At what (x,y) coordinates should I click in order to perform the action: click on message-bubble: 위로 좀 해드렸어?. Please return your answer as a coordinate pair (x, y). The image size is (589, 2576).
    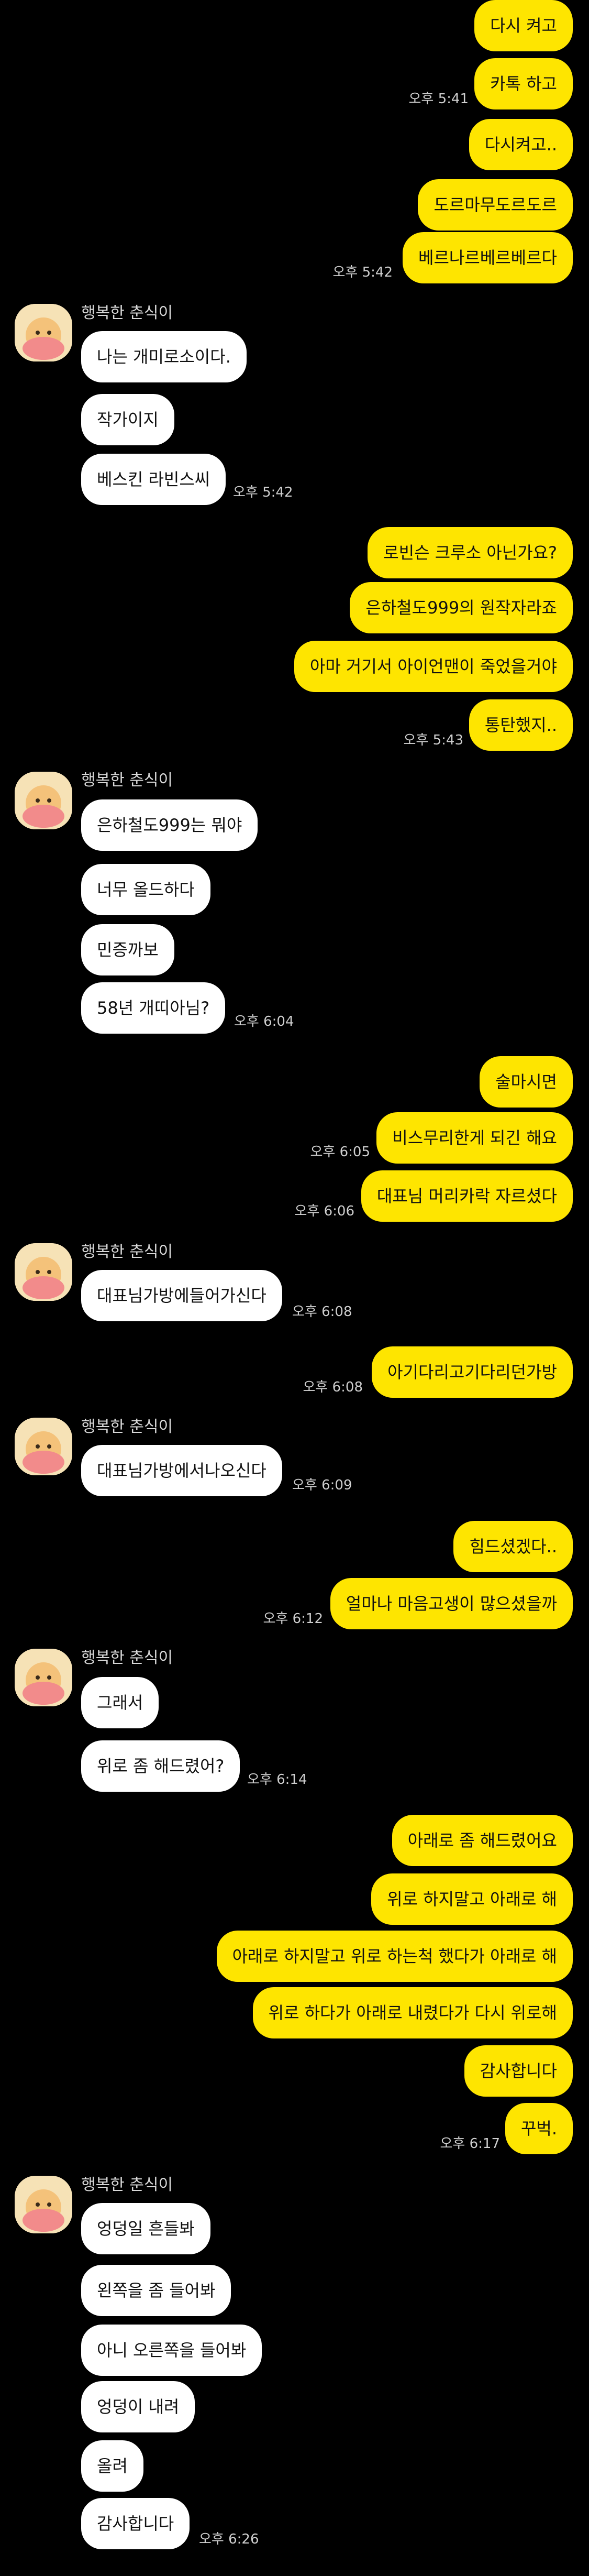
    Looking at the image, I should click on (160, 1766).